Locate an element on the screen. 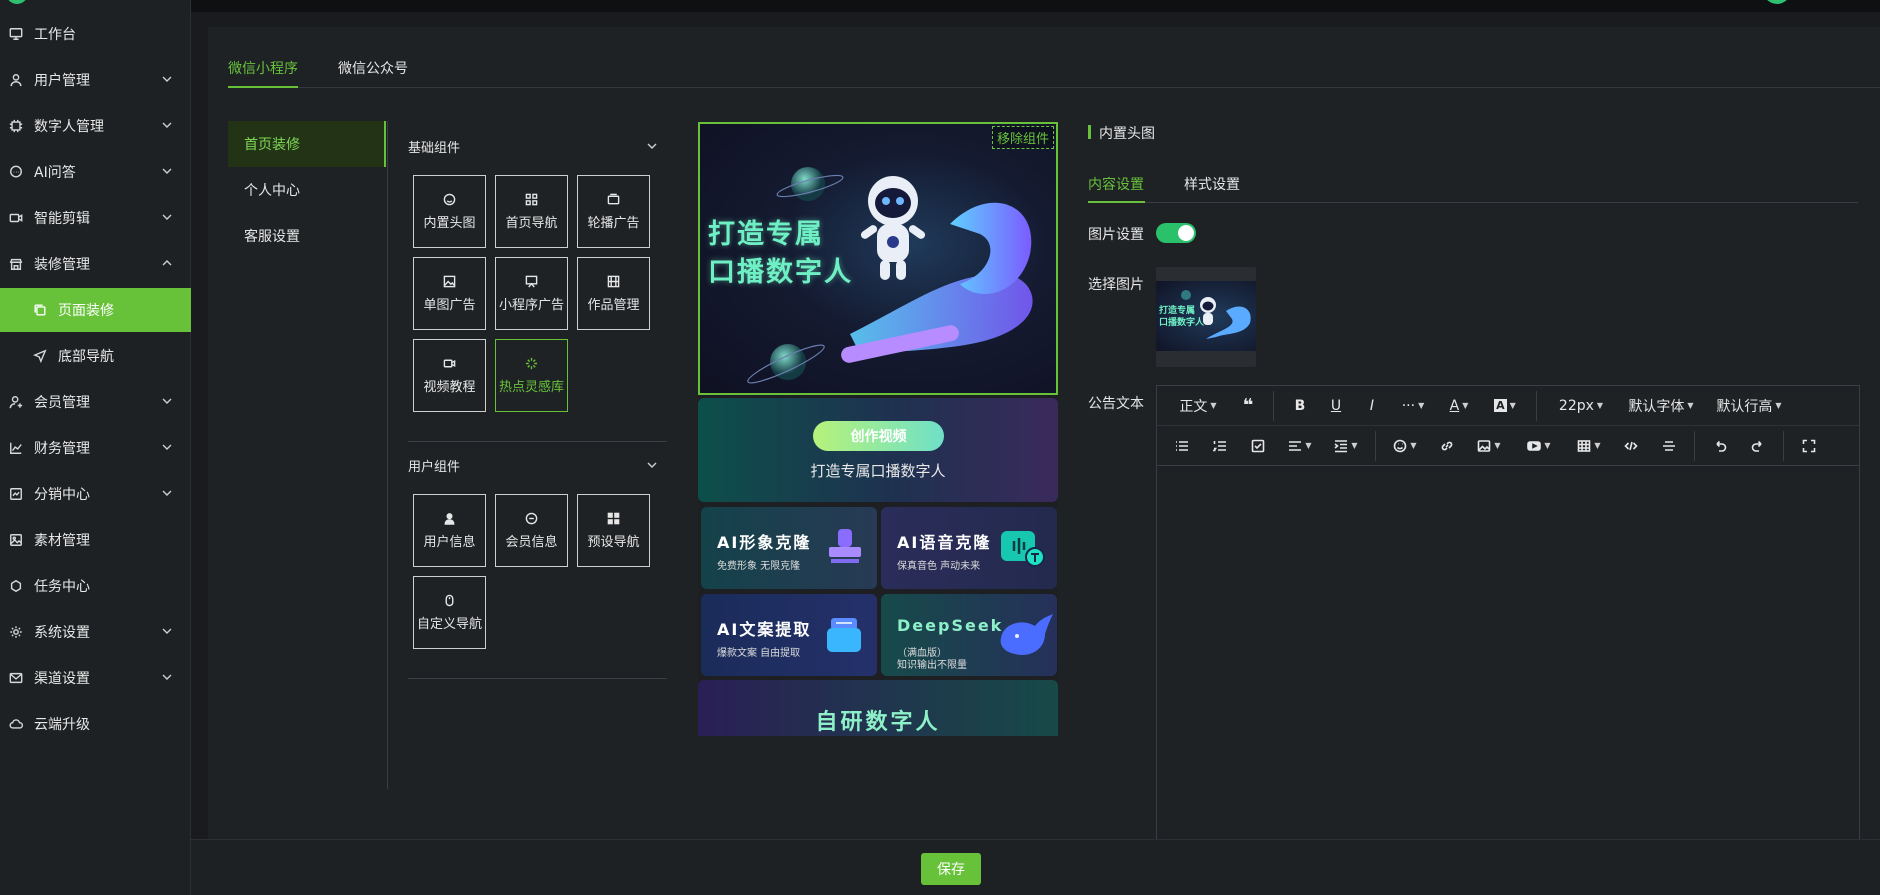 The height and width of the screenshot is (895, 1880). quote-button: ❝ is located at coordinates (1248, 406).